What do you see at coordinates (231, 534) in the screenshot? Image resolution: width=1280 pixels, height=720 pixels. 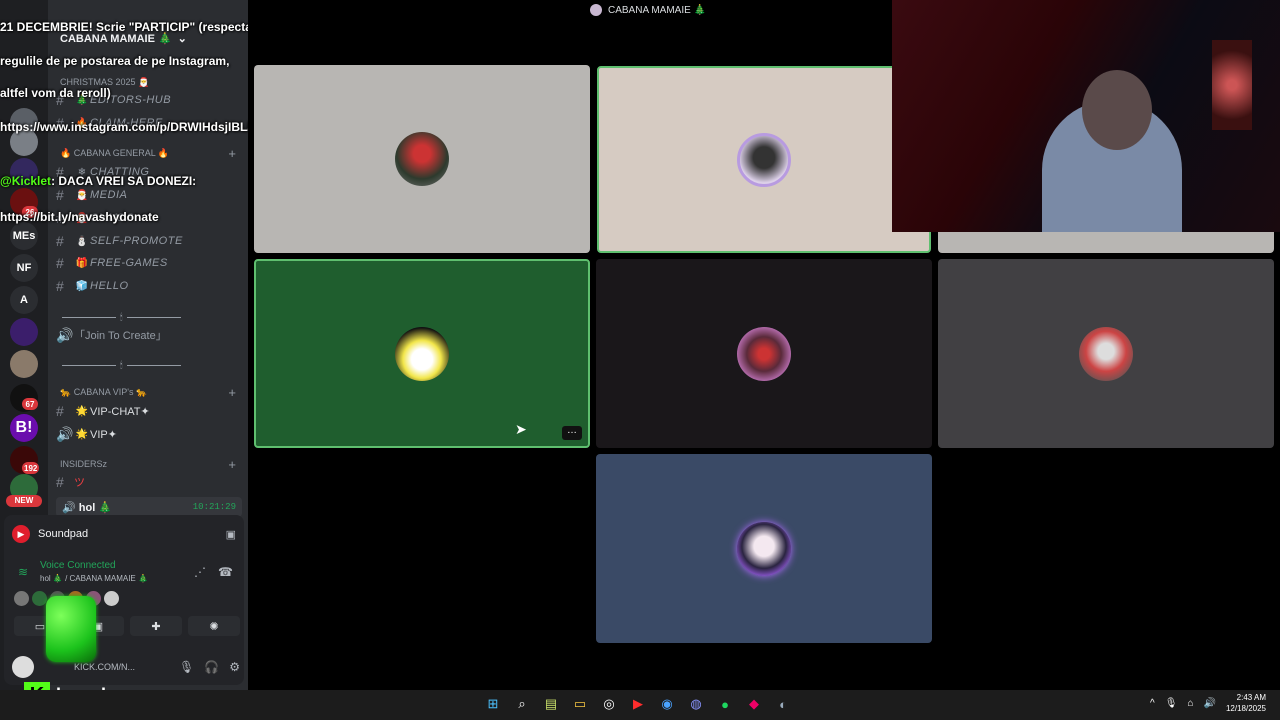 I see `activity-icon: ▣` at bounding box center [231, 534].